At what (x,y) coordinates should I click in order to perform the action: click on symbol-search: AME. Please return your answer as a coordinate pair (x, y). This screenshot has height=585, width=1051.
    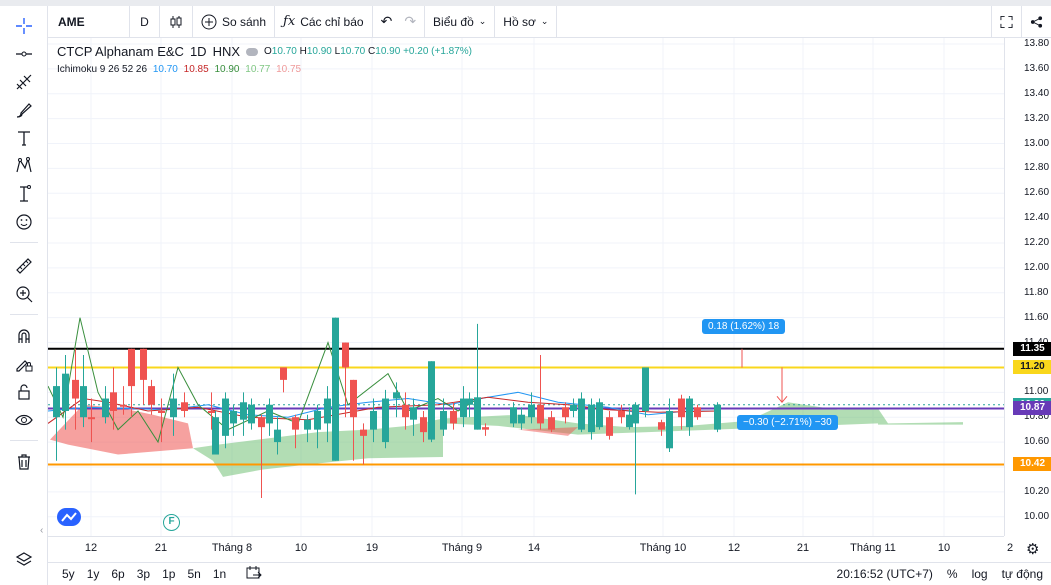
    Looking at the image, I should click on (89, 21).